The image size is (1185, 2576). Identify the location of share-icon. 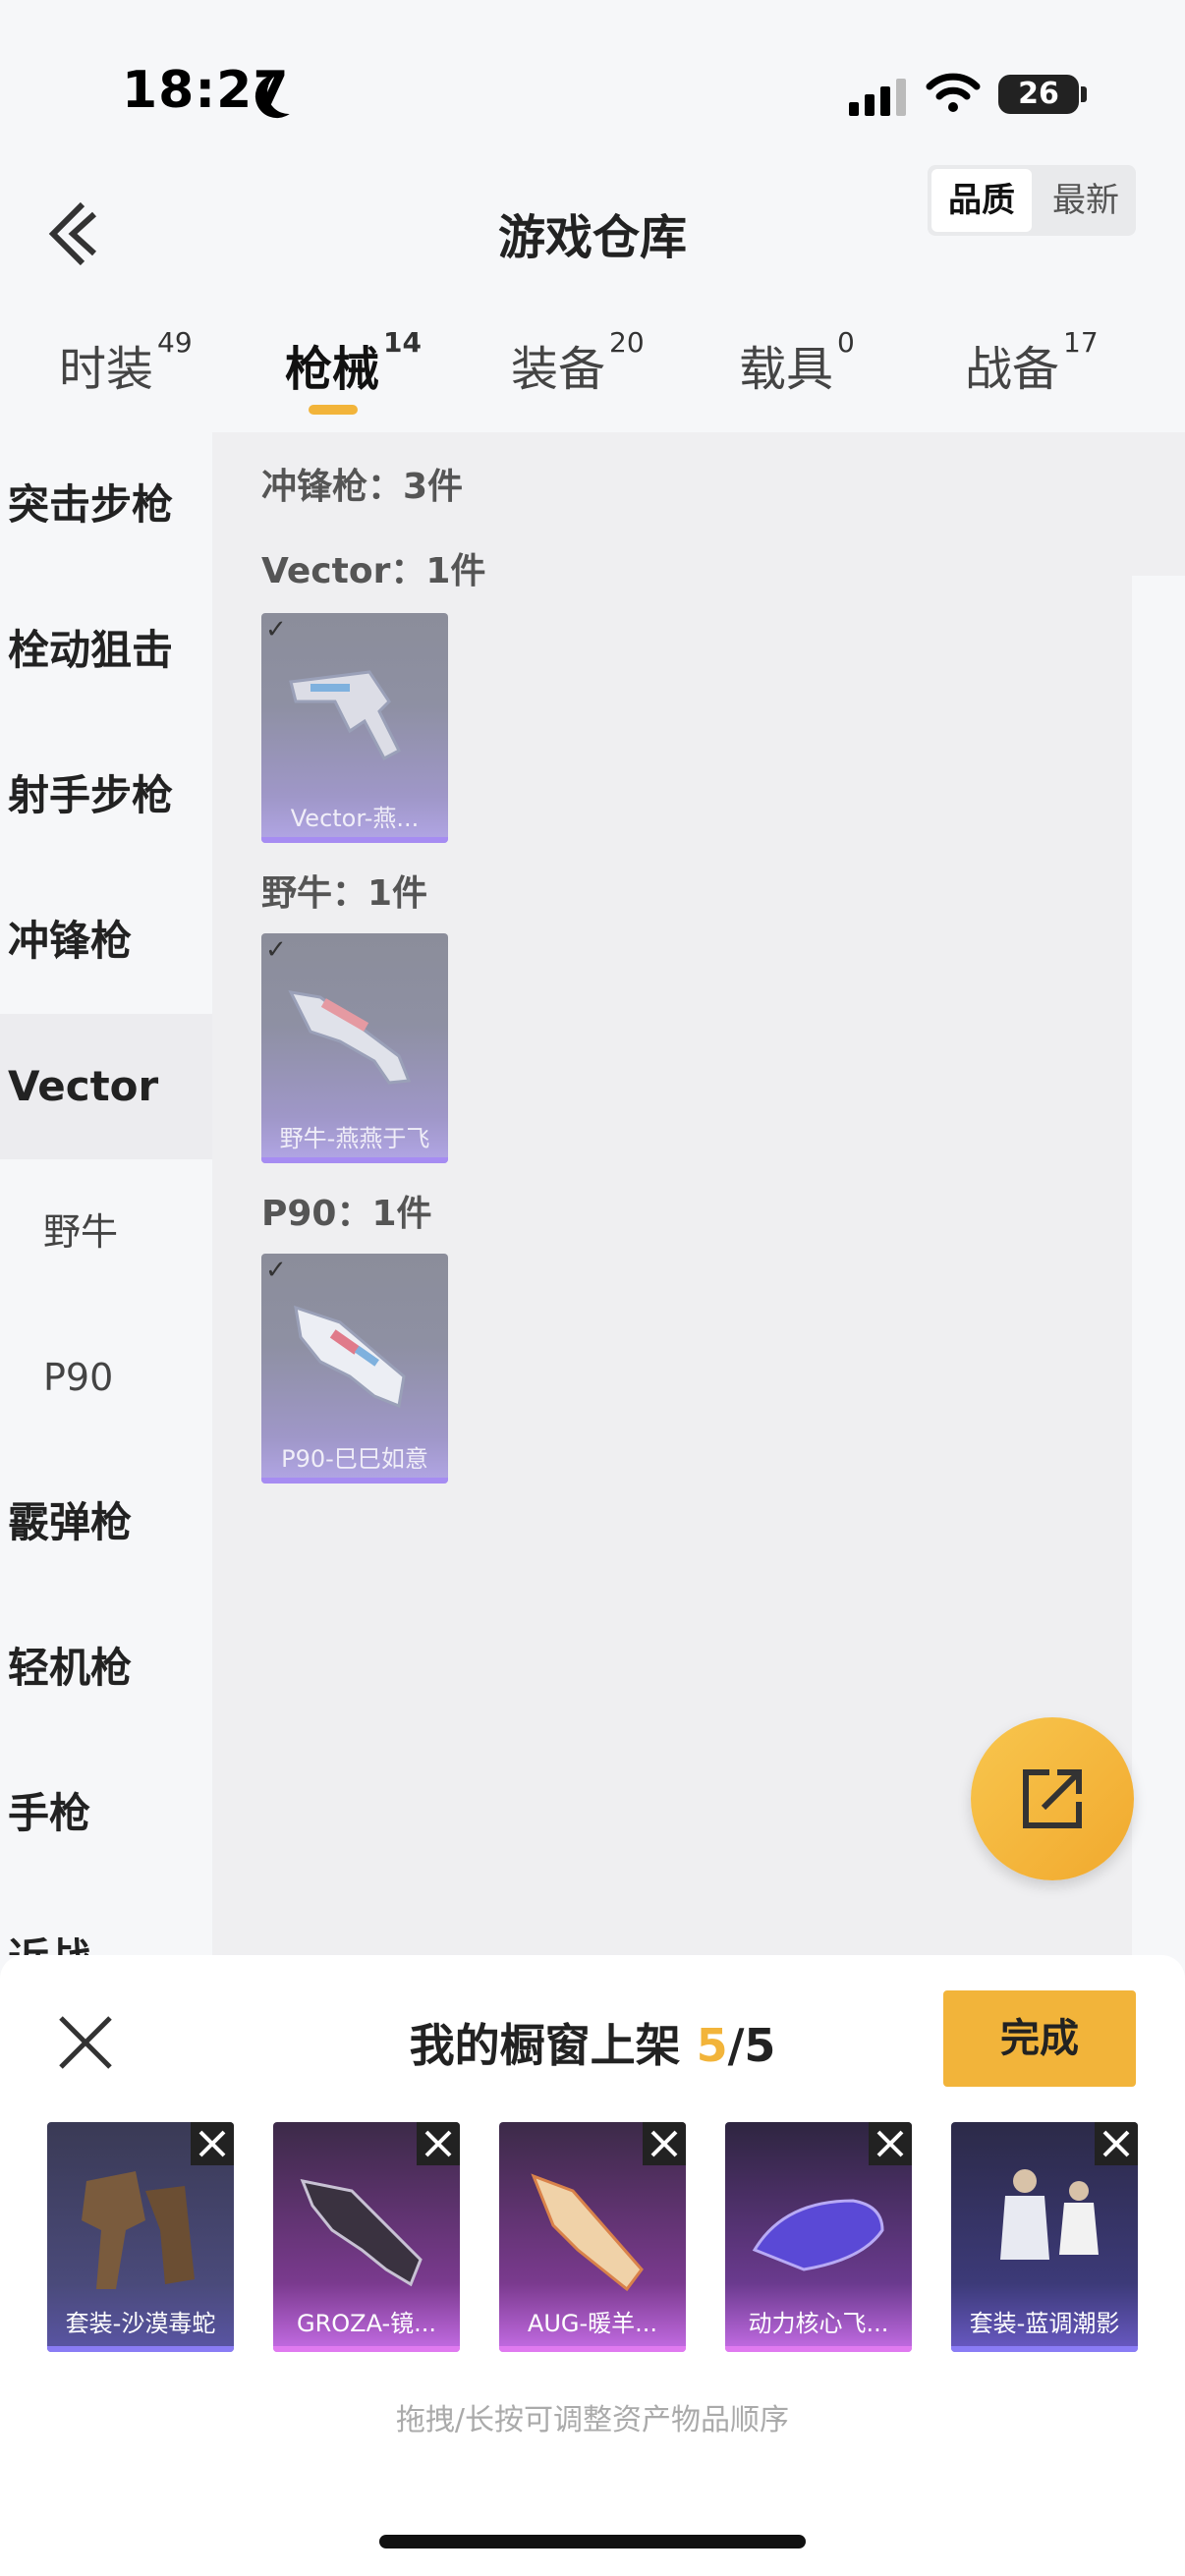
(1053, 1798).